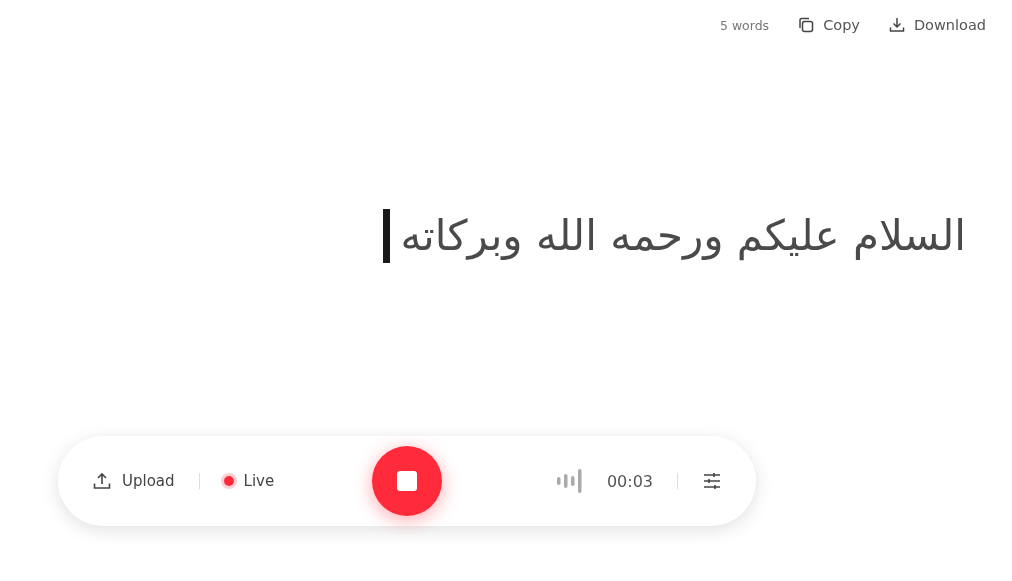  Describe the element at coordinates (629, 481) in the screenshot. I see `timer: 00:03` at that location.